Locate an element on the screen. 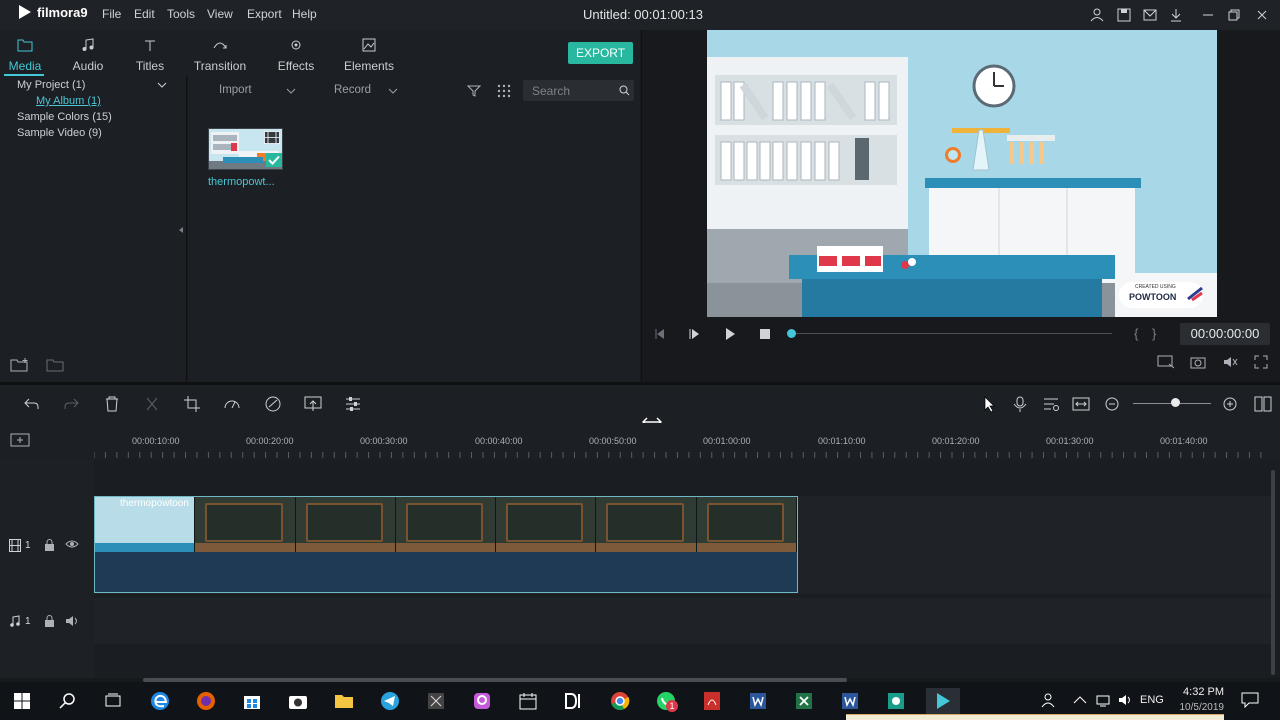 Image resolution: width=1280 pixels, height=720 pixels. taskbar-telegram is located at coordinates (390, 701).